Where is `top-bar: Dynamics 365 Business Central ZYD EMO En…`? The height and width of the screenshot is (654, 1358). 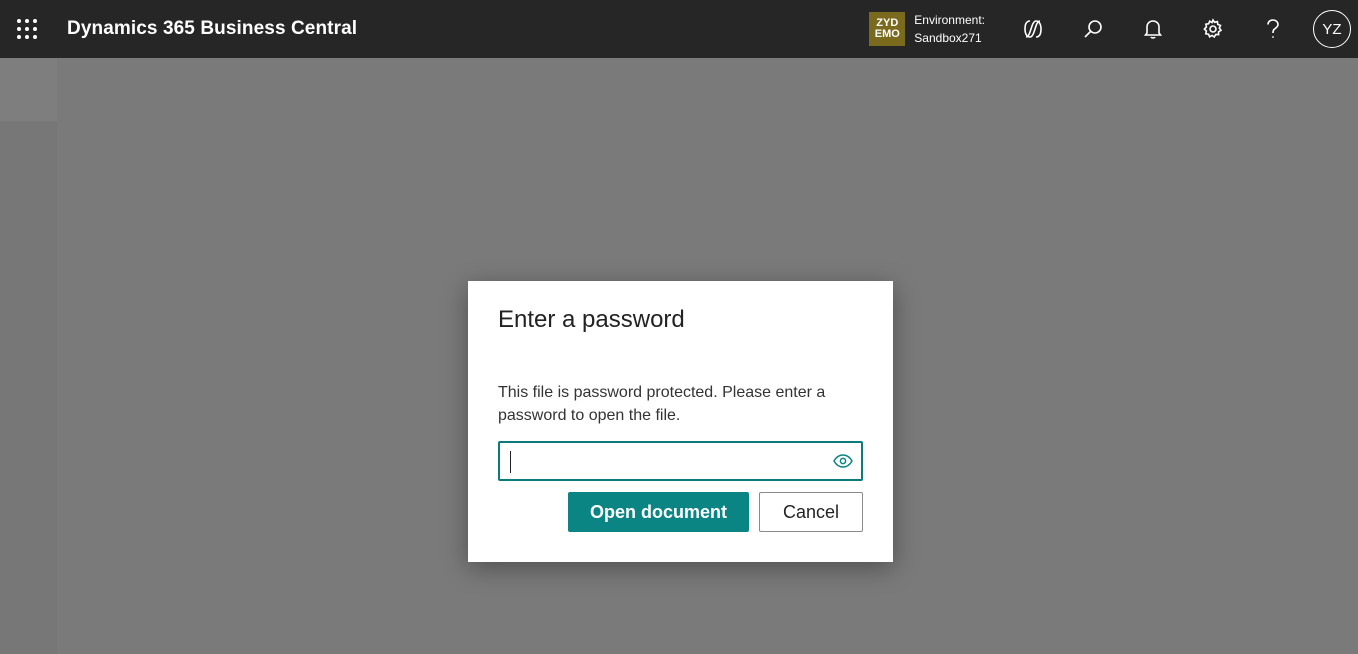 top-bar: Dynamics 365 Business Central ZYD EMO En… is located at coordinates (679, 29).